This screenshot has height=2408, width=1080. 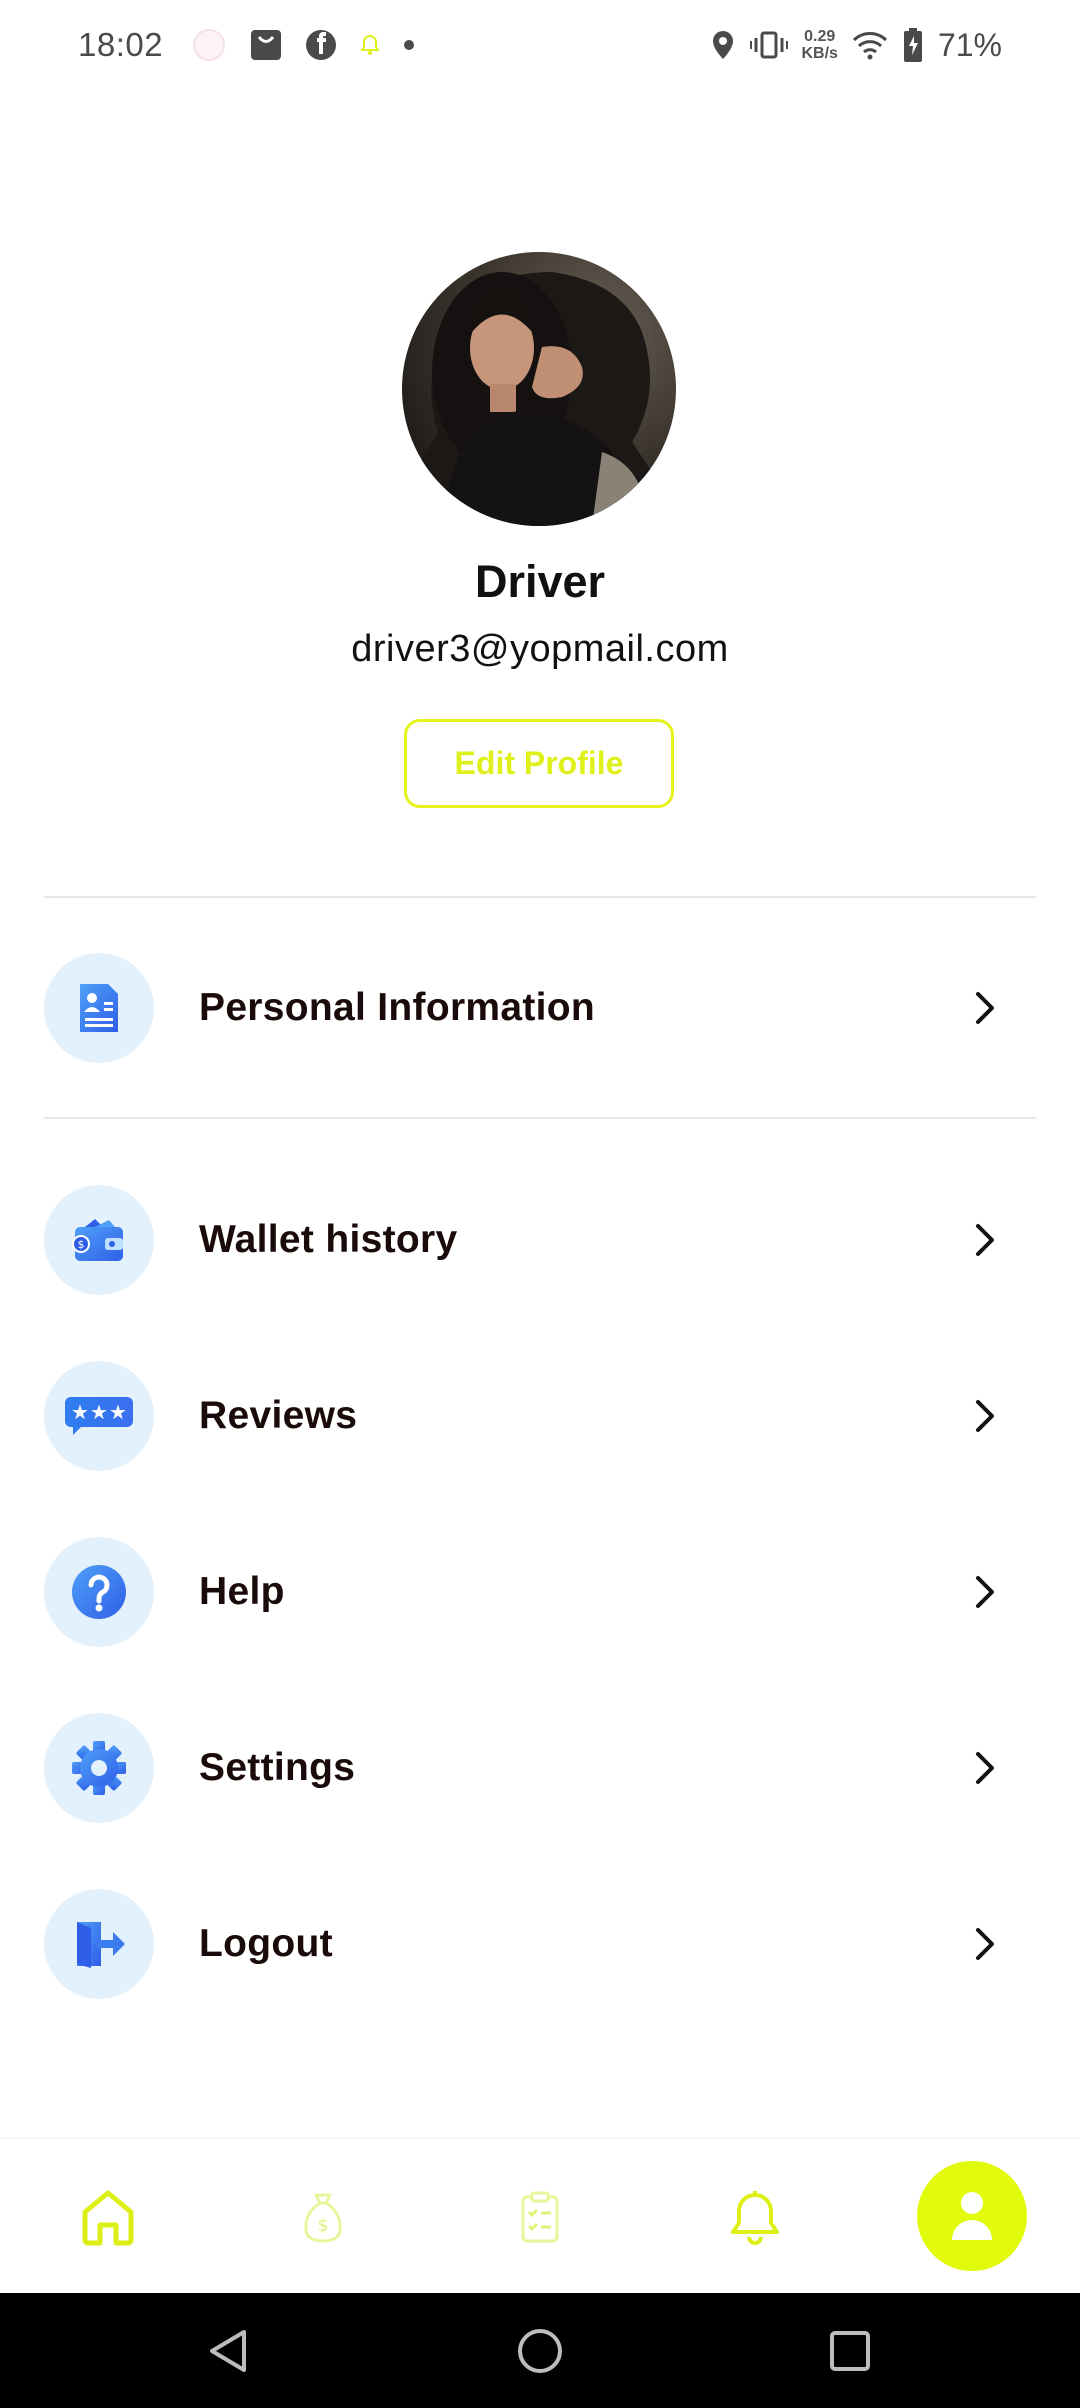 I want to click on system-nav-bar, so click(x=540, y=2350).